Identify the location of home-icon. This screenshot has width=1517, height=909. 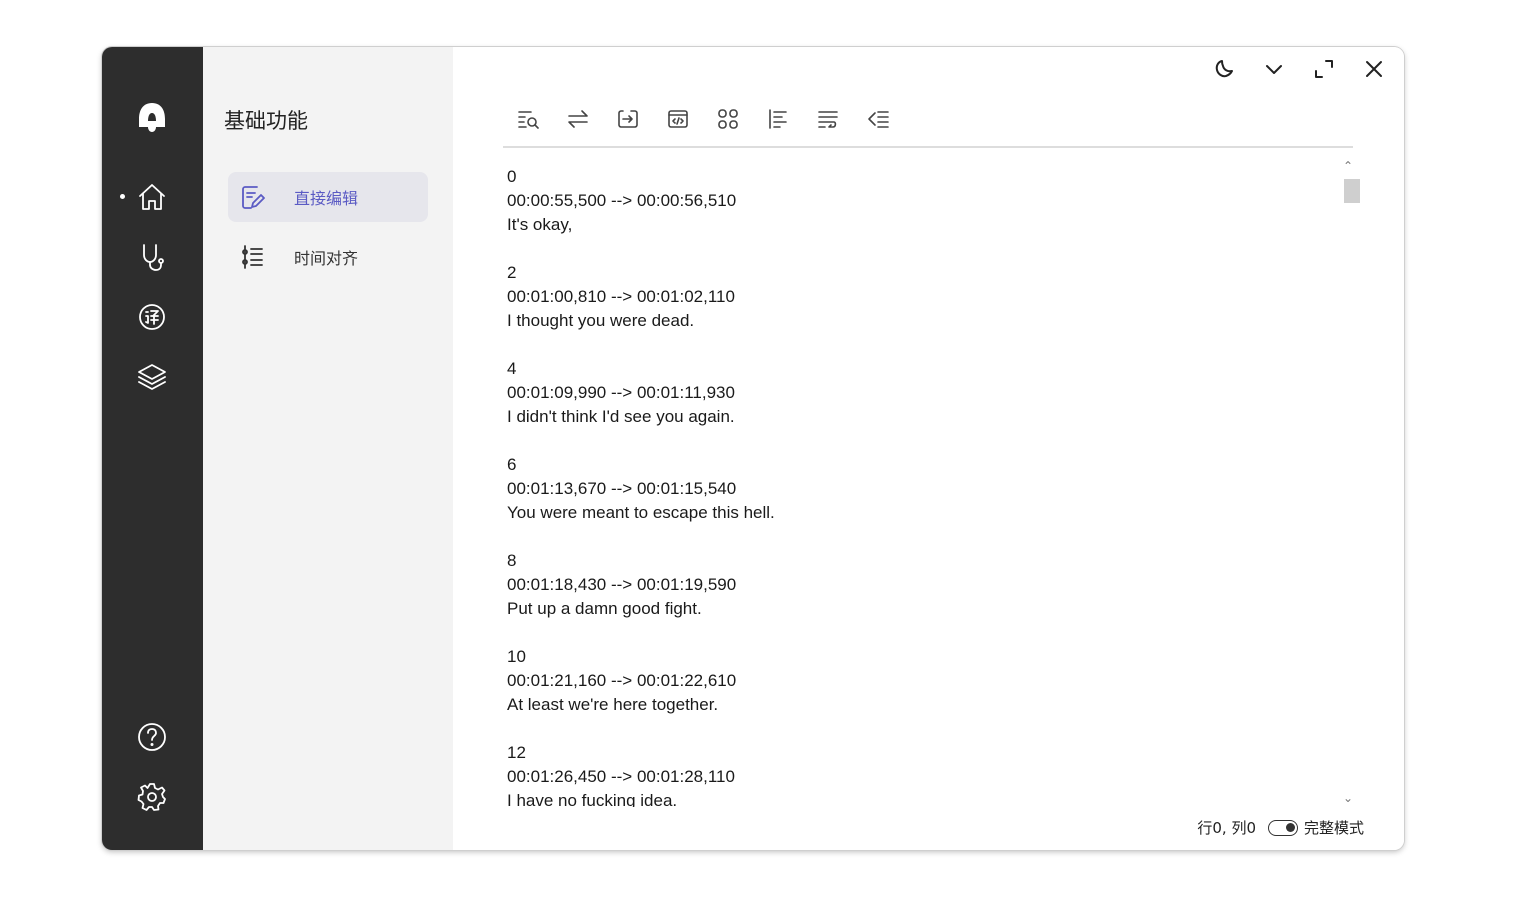
(152, 197).